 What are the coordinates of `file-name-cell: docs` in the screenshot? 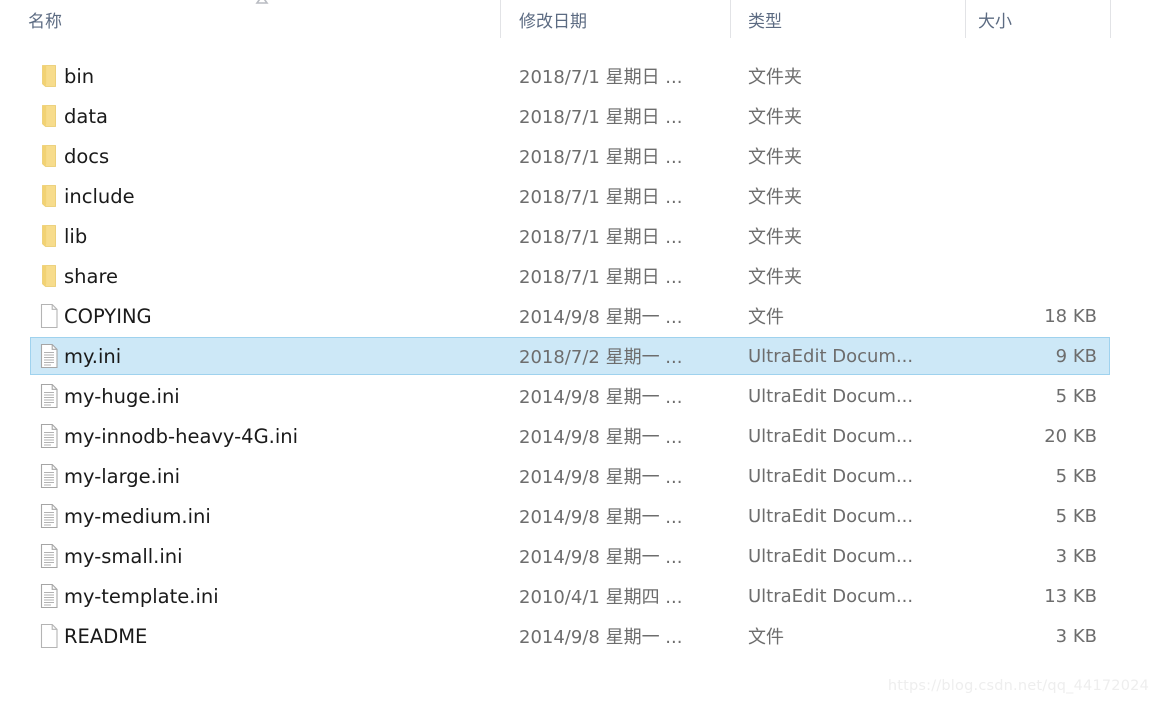 It's located at (265, 156).